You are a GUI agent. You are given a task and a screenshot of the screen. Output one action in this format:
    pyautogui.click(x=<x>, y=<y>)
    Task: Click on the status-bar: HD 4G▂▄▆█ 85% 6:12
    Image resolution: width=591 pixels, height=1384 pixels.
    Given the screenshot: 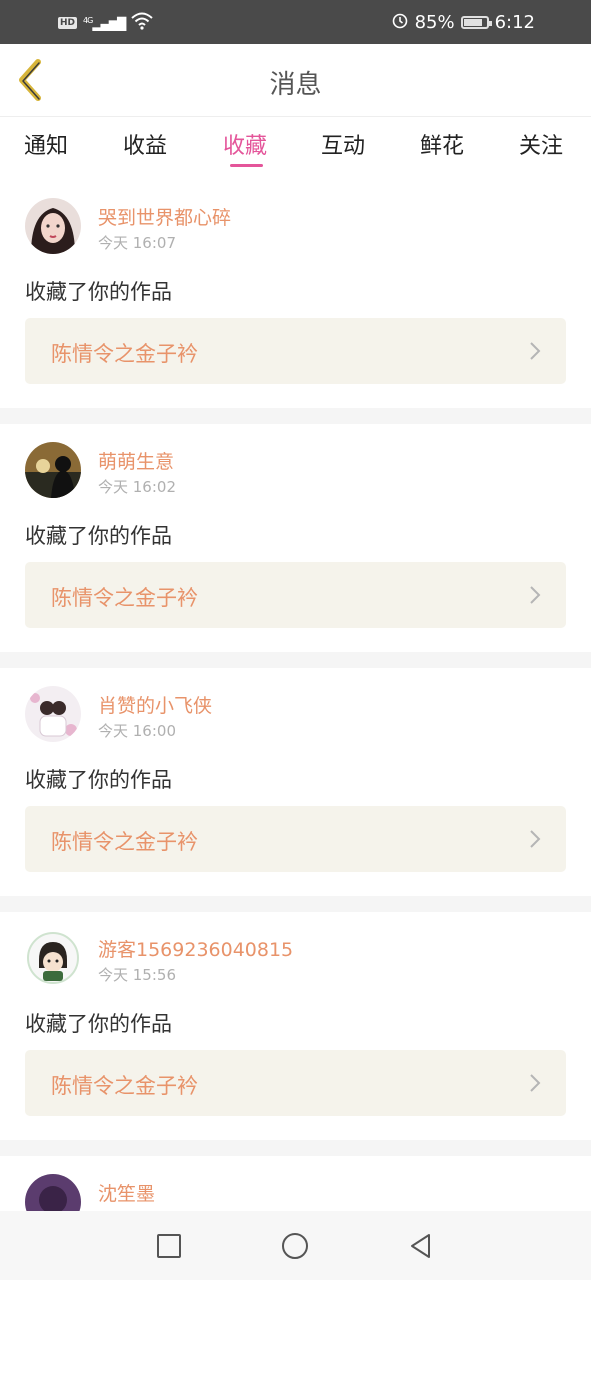 What is the action you would take?
    pyautogui.click(x=295, y=22)
    